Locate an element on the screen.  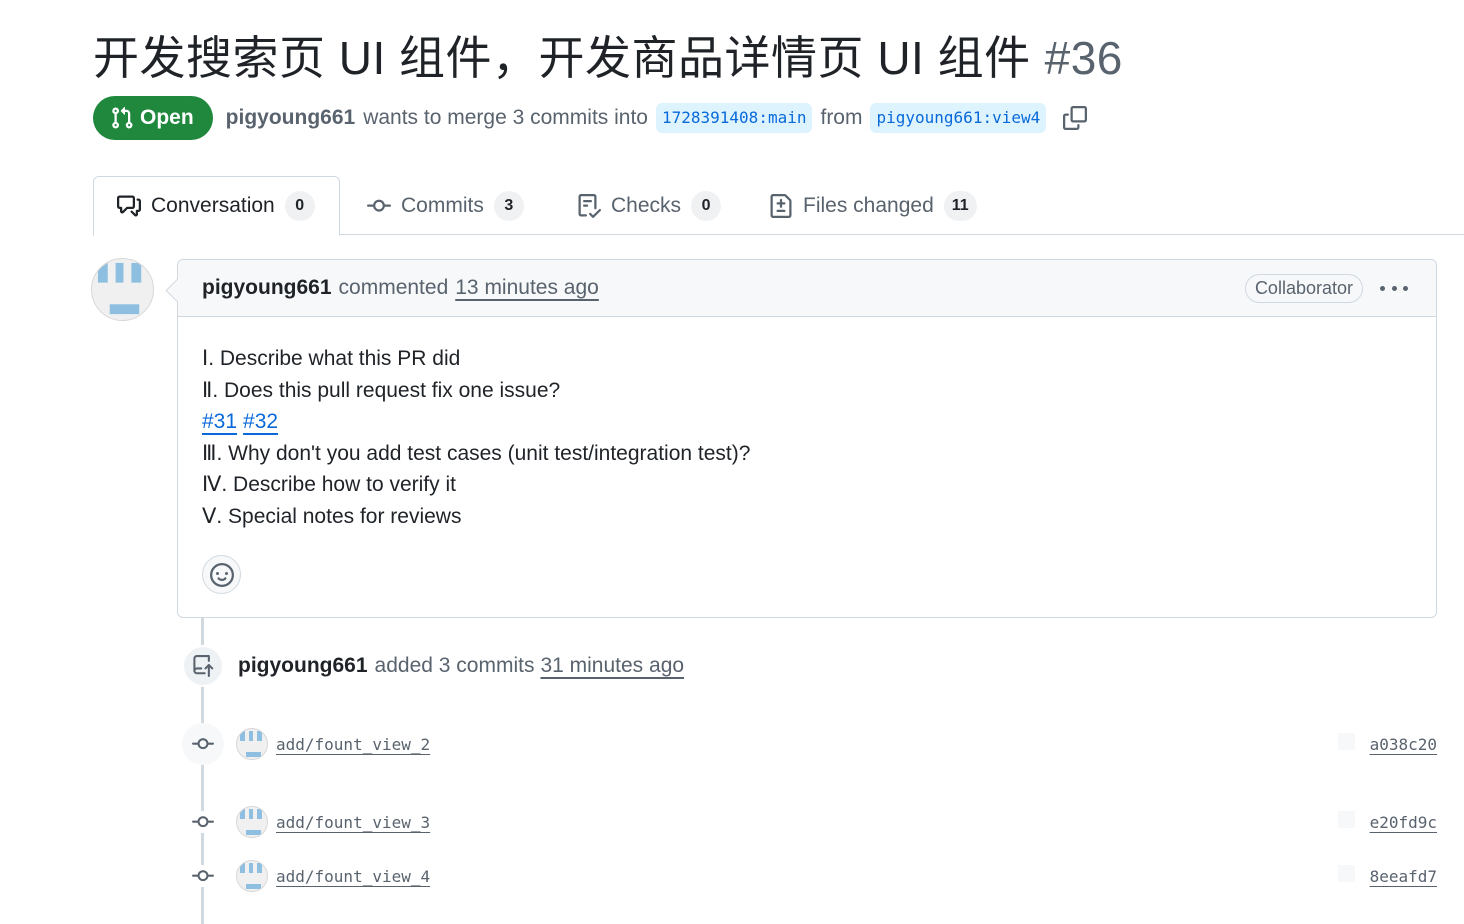
push-timestamp-link: 31 minutes ago is located at coordinates (612, 666).